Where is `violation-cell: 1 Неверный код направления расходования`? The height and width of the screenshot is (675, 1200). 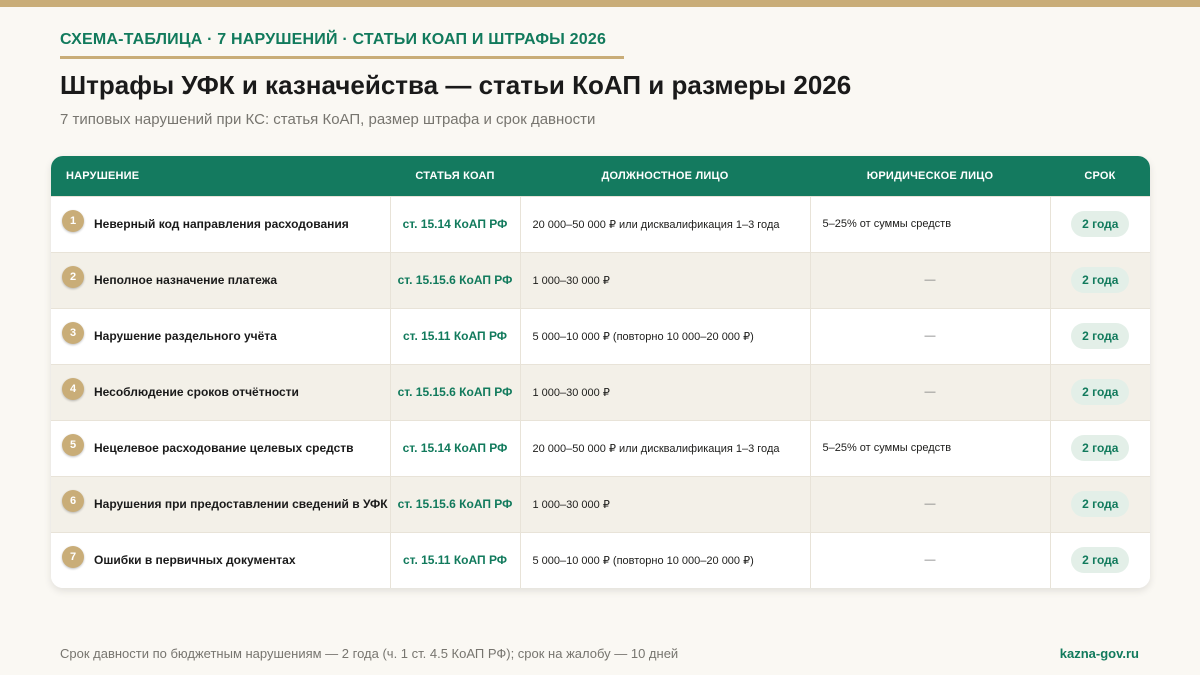
violation-cell: 1 Неверный код направления расходования is located at coordinates (220, 223).